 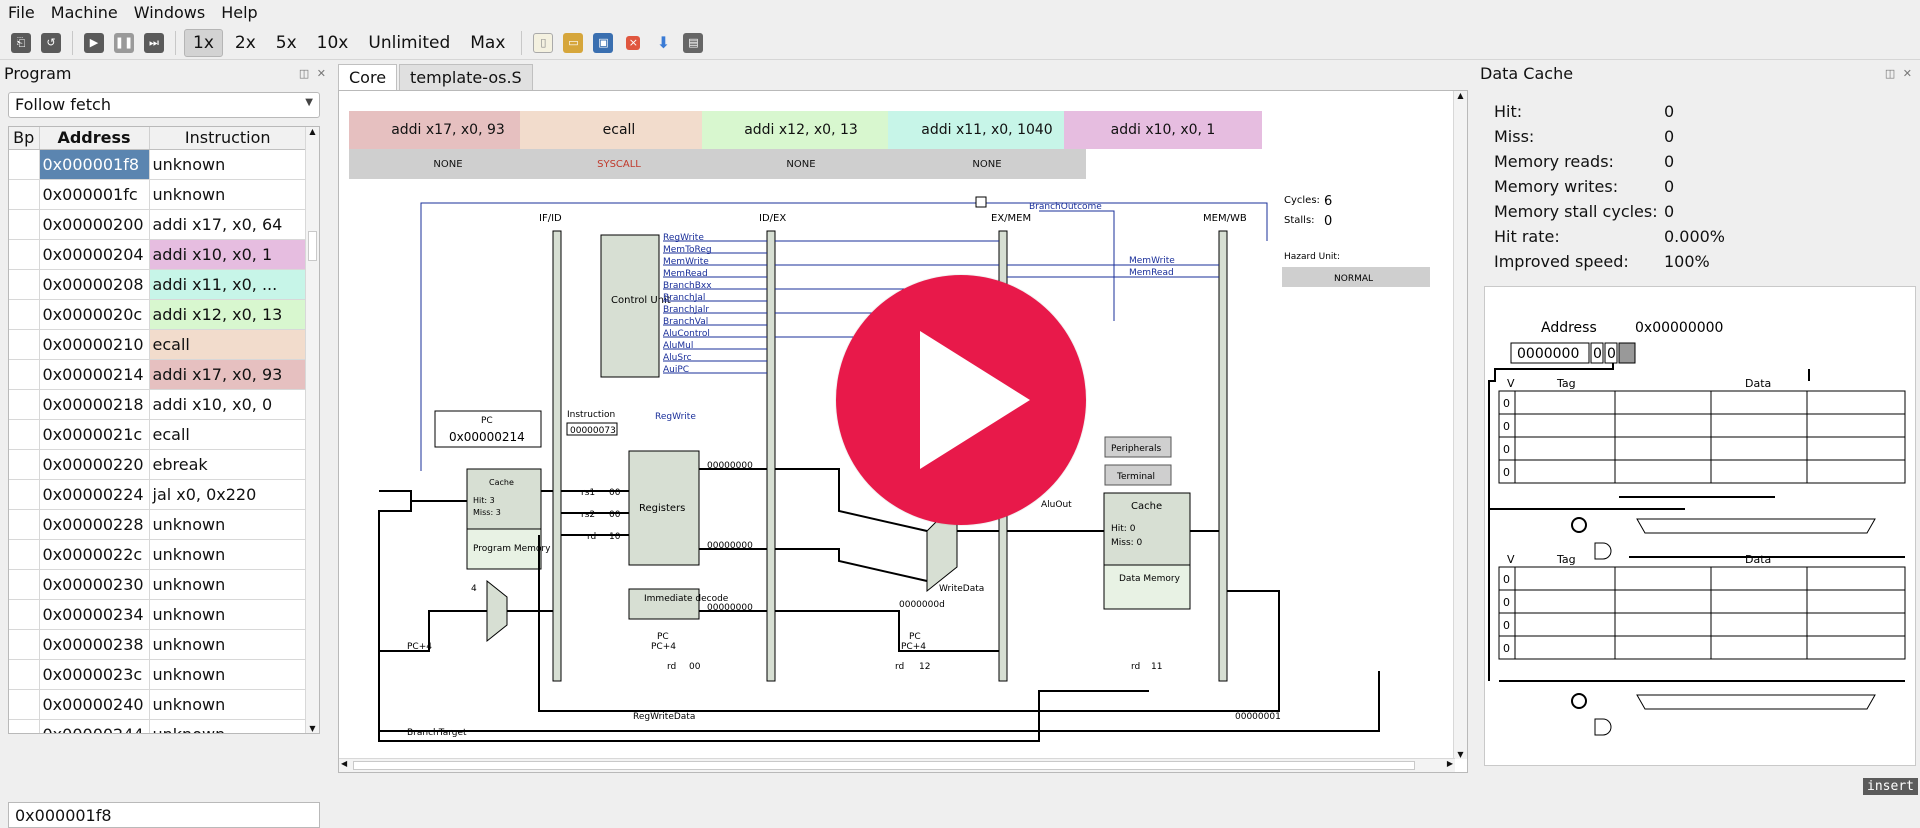 What do you see at coordinates (124, 43) in the screenshot?
I see `pause-button: ❚❚` at bounding box center [124, 43].